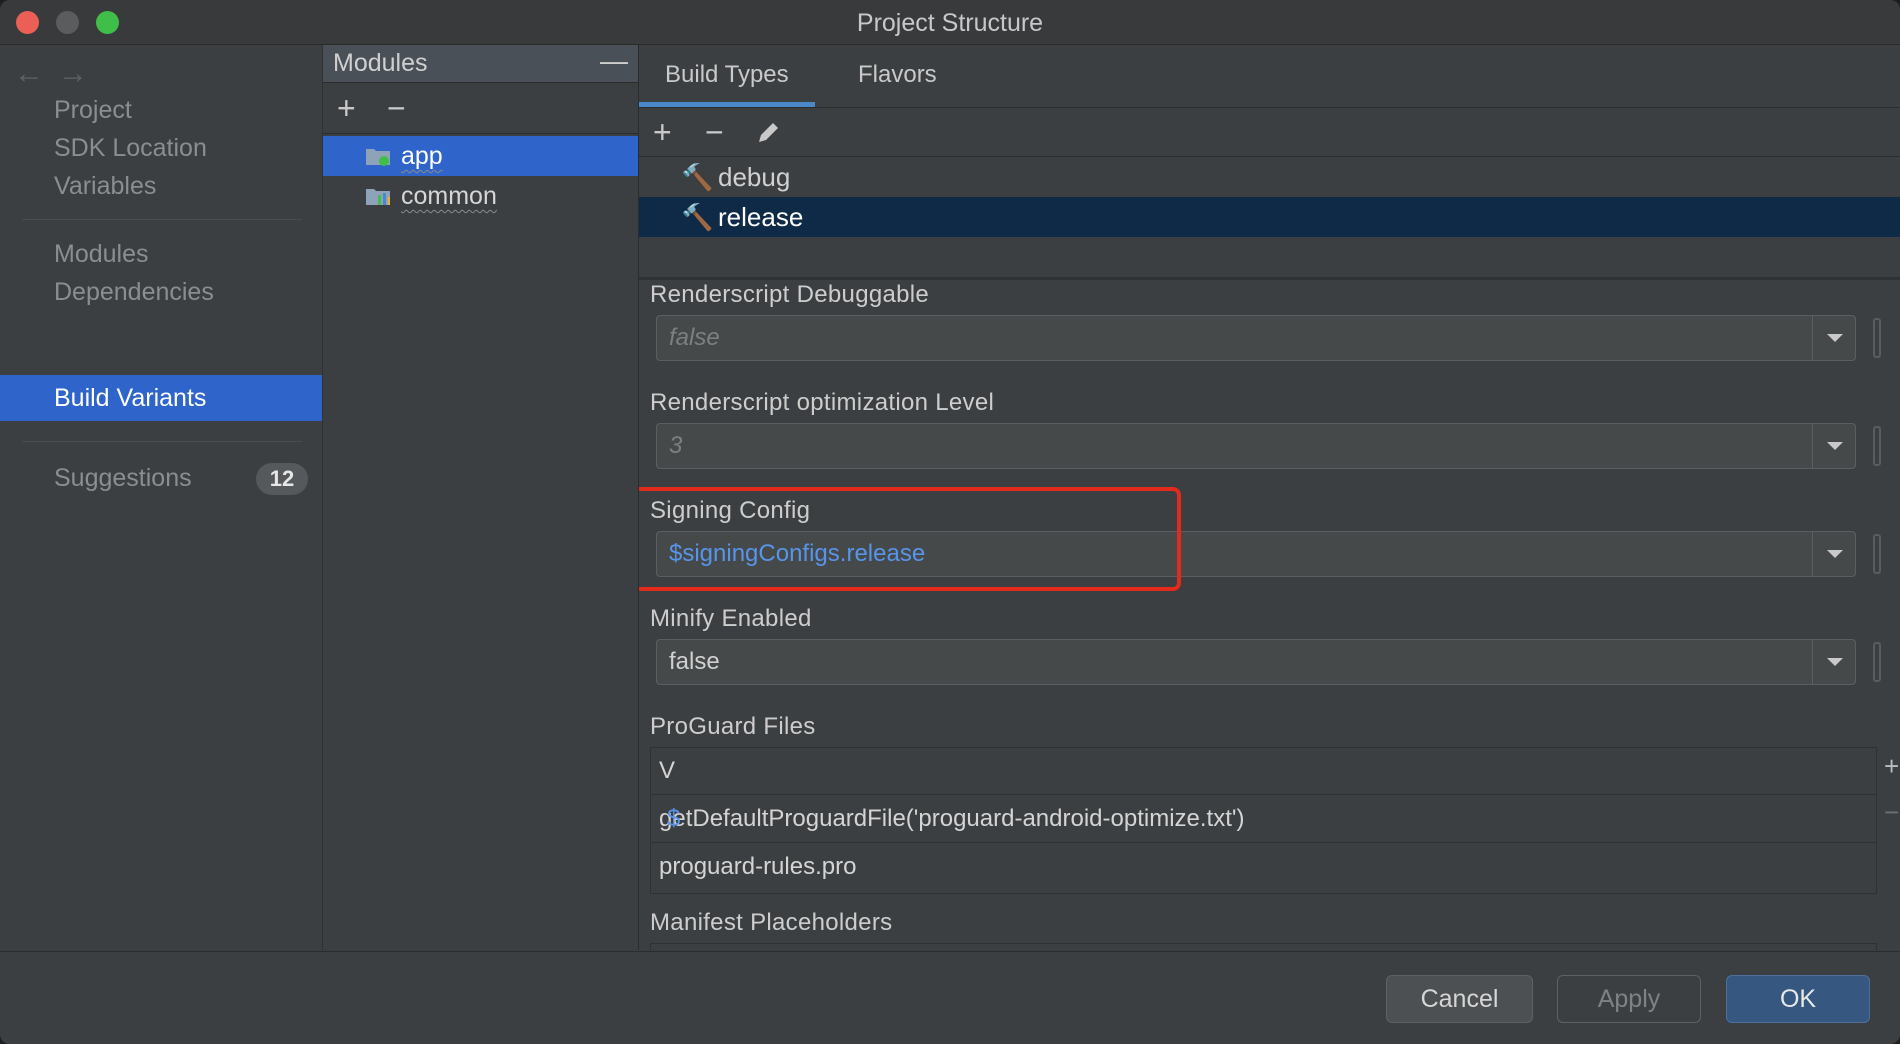 Image resolution: width=1900 pixels, height=1044 pixels. What do you see at coordinates (1798, 999) in the screenshot?
I see `ok-button: OK` at bounding box center [1798, 999].